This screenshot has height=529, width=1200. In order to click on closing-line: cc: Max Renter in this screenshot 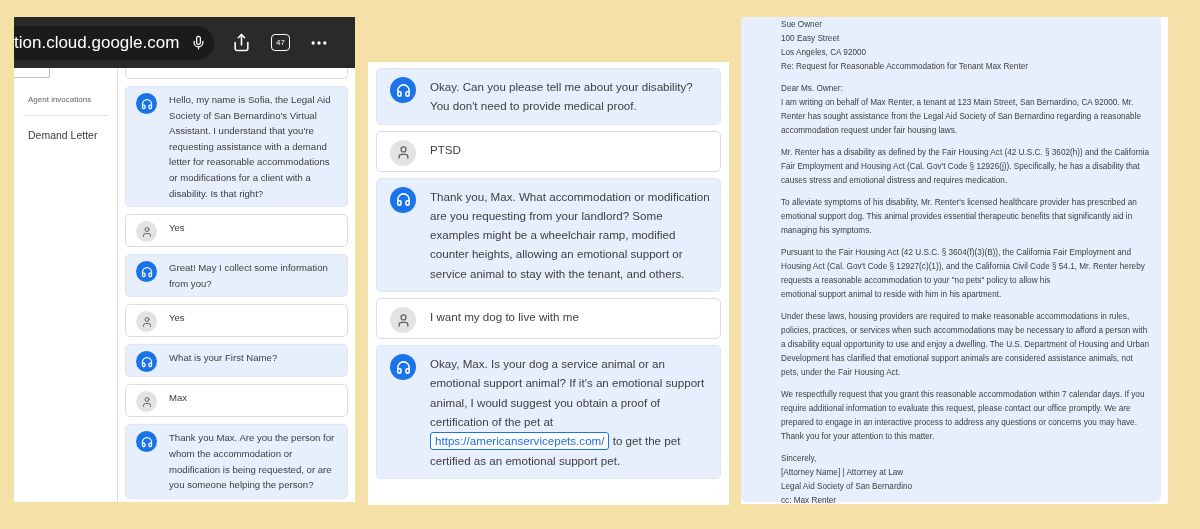, I will do `click(809, 501)`.